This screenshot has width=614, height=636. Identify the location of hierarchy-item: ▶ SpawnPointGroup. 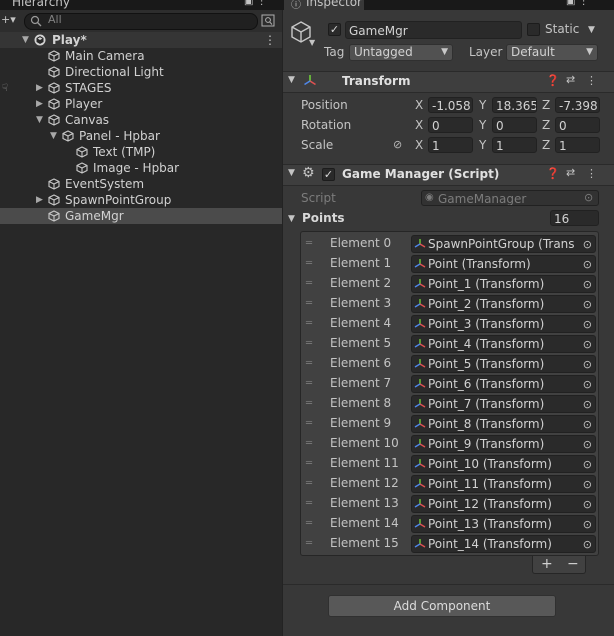
(141, 200).